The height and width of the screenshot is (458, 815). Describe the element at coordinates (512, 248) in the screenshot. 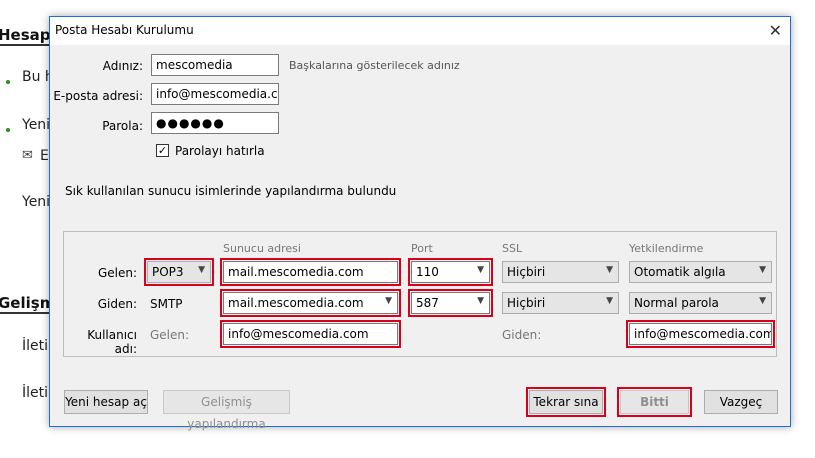

I see `column-header-ssl: SSL` at that location.